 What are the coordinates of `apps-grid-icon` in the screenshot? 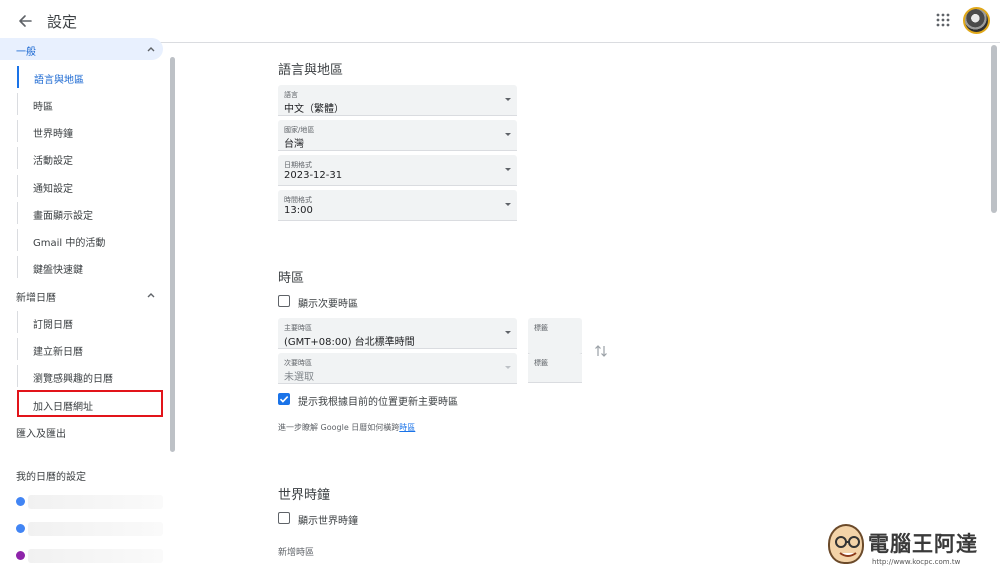 It's located at (943, 20).